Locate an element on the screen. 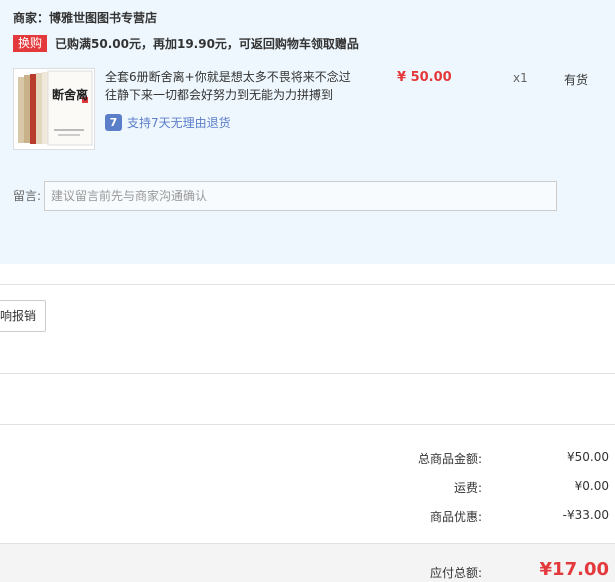 This screenshot has height=582, width=615. discount-label: 商品优惠: is located at coordinates (455, 517).